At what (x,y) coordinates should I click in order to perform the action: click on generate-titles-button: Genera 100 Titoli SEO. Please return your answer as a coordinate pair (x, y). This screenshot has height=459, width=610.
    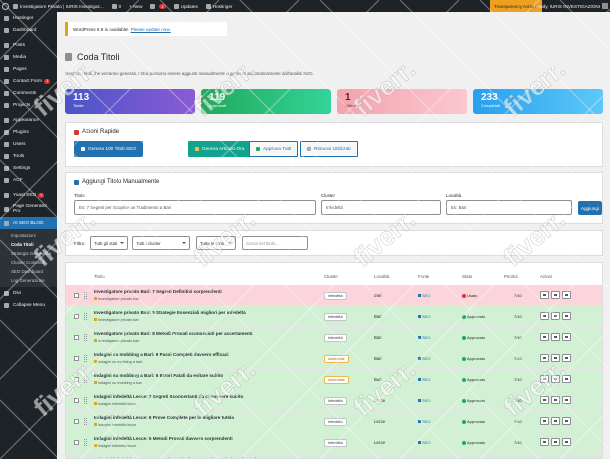
    Looking at the image, I should click on (108, 149).